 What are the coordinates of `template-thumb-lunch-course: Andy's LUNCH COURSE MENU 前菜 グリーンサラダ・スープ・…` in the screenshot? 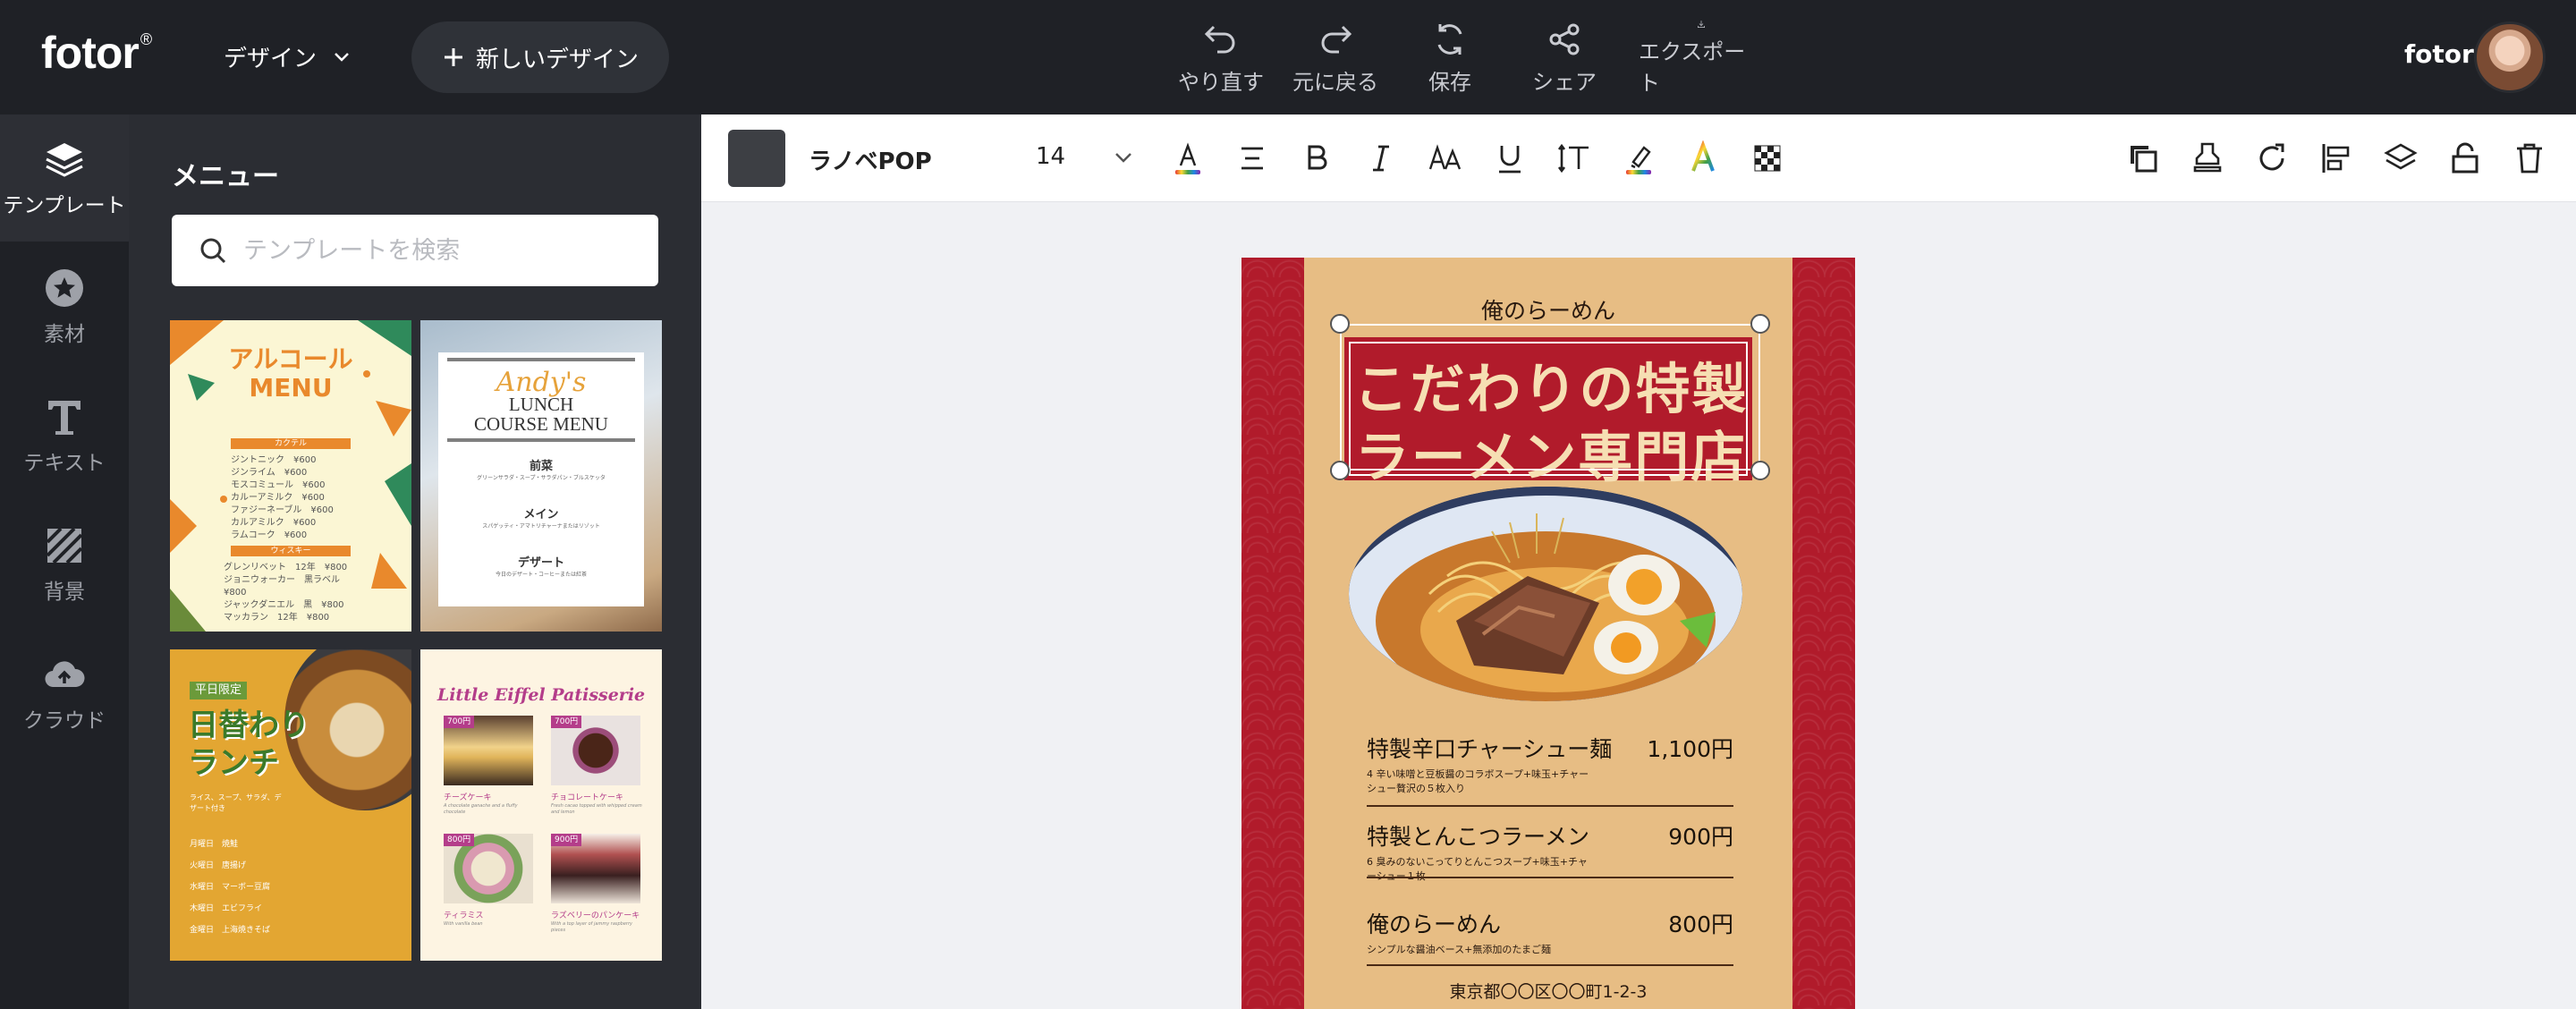 It's located at (541, 476).